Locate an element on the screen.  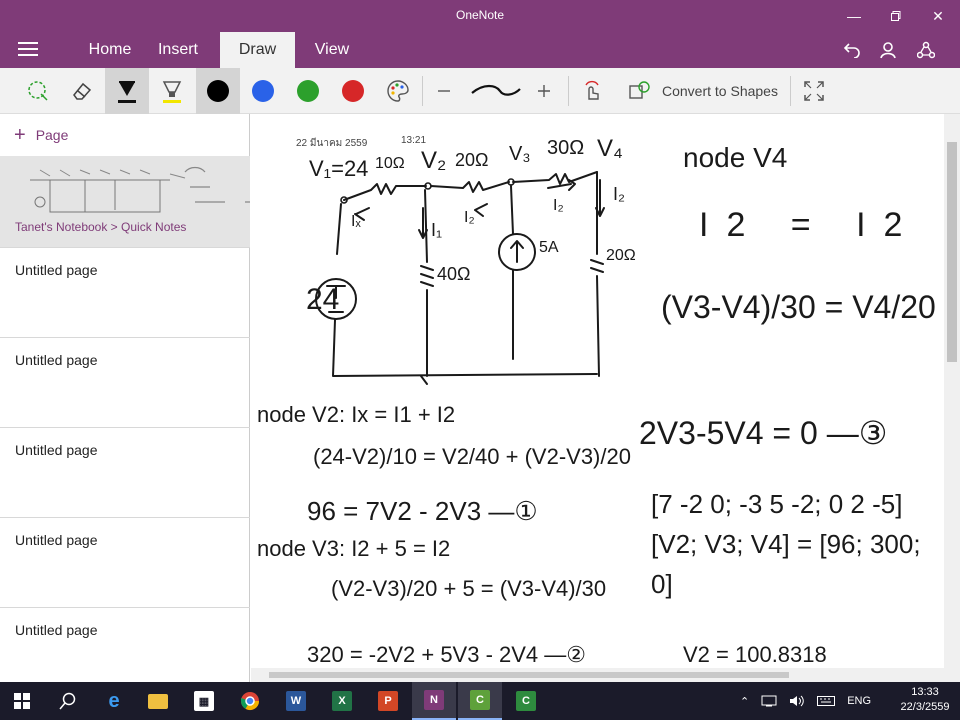
chrome-icon is located at coordinates (250, 701).